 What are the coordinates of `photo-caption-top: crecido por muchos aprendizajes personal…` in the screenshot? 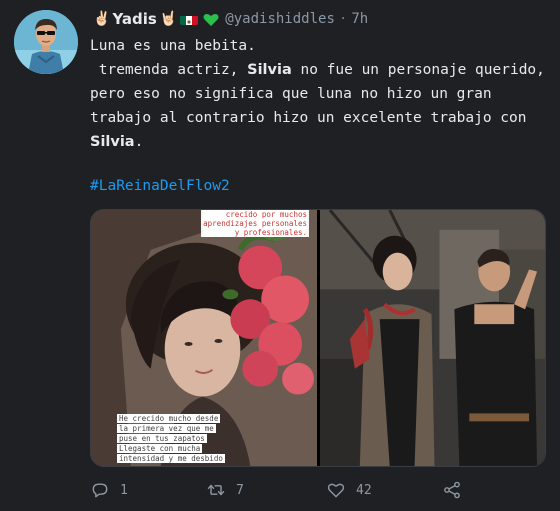 It's located at (255, 223).